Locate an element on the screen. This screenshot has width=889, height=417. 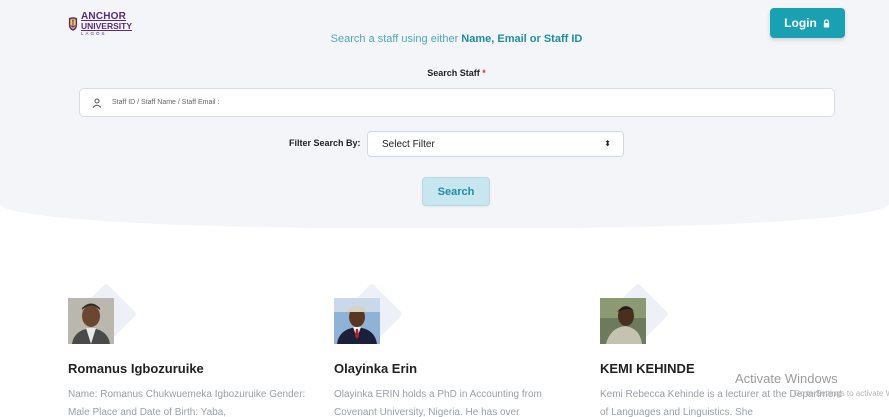
staff-name: Olayinka Erin is located at coordinates (375, 368).